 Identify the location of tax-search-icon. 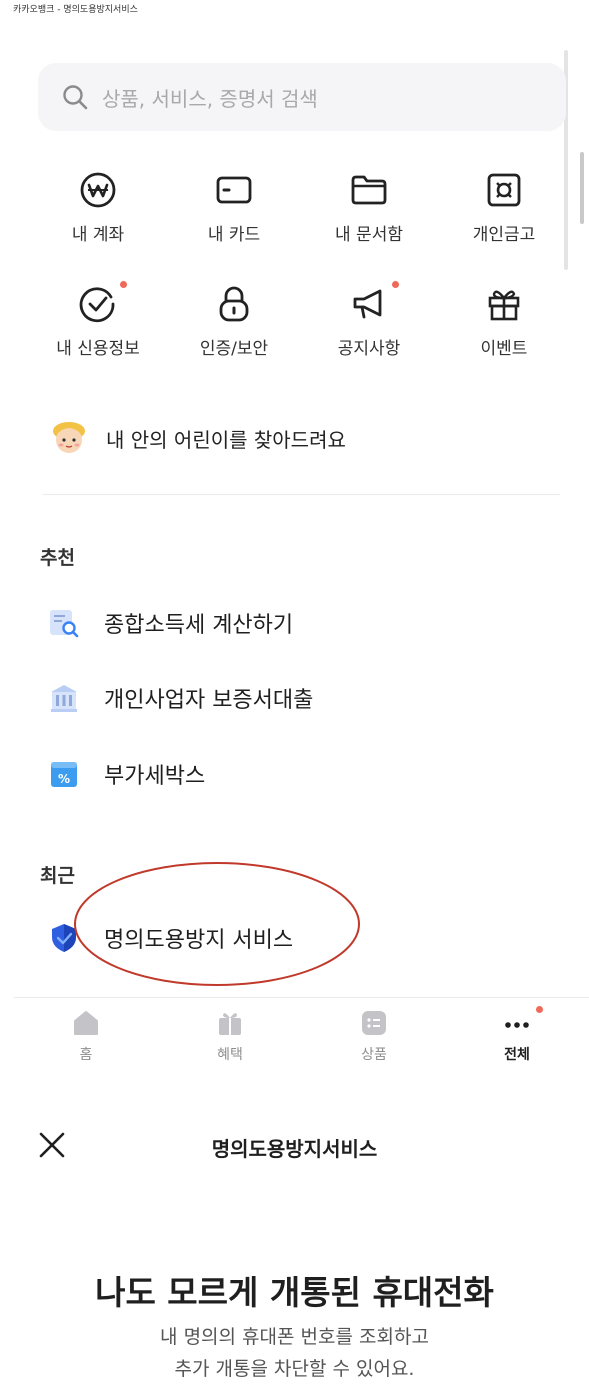
(64, 624).